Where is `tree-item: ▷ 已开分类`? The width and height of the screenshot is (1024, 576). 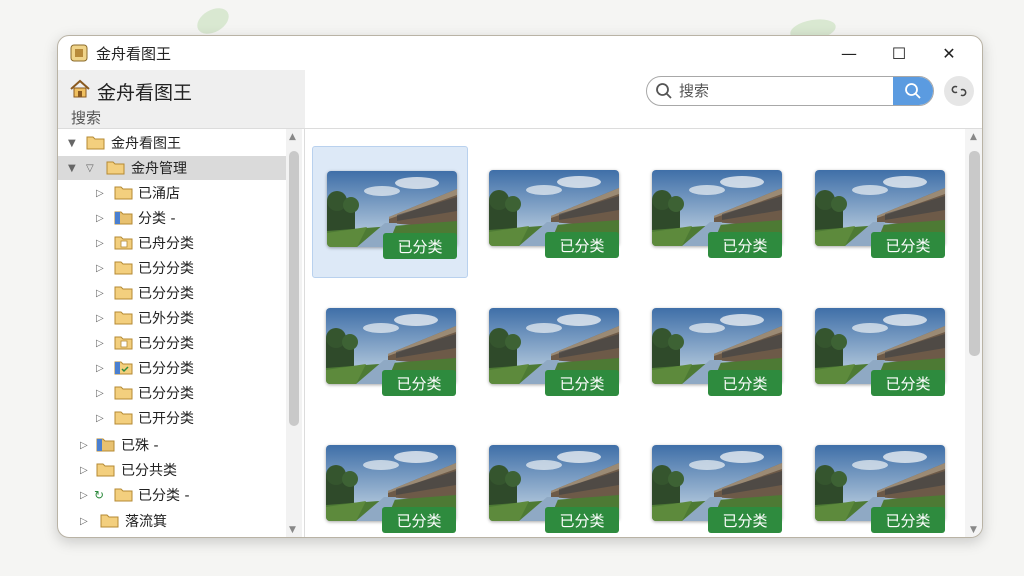
tree-item: ▷ 已开分类 is located at coordinates (172, 418).